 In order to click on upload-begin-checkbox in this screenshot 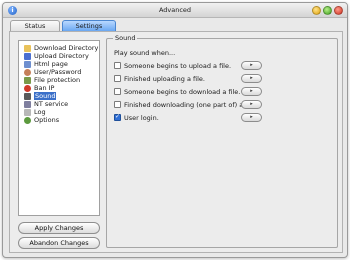, I will do `click(117, 65)`.